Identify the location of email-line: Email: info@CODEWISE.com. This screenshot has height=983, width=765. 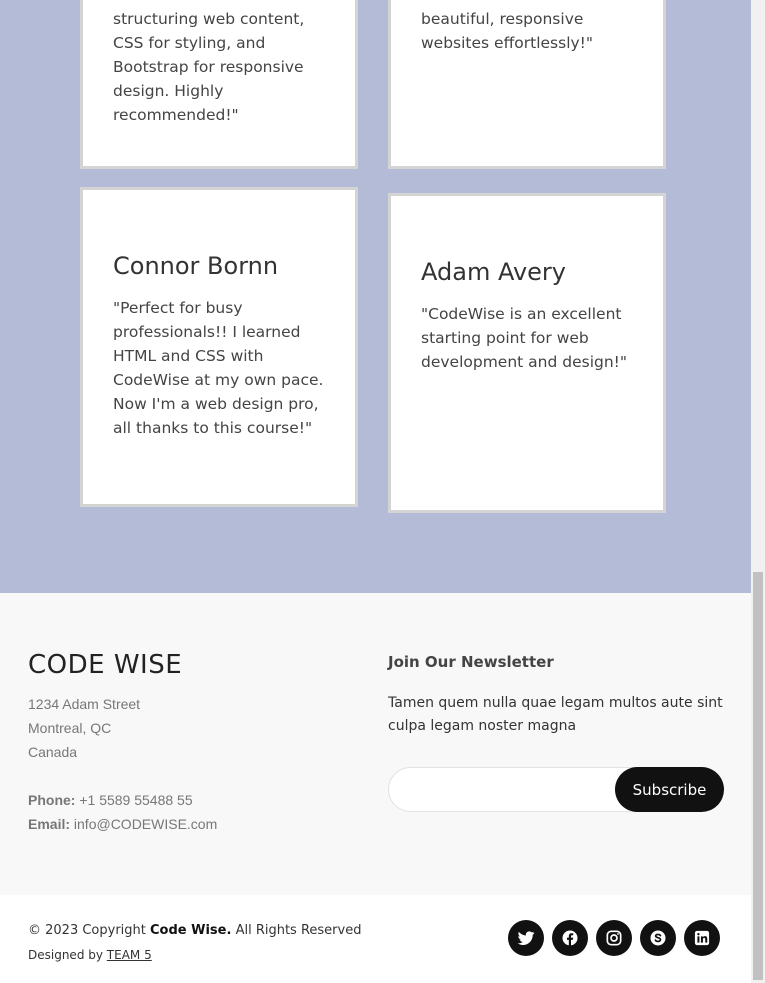
(122, 824).